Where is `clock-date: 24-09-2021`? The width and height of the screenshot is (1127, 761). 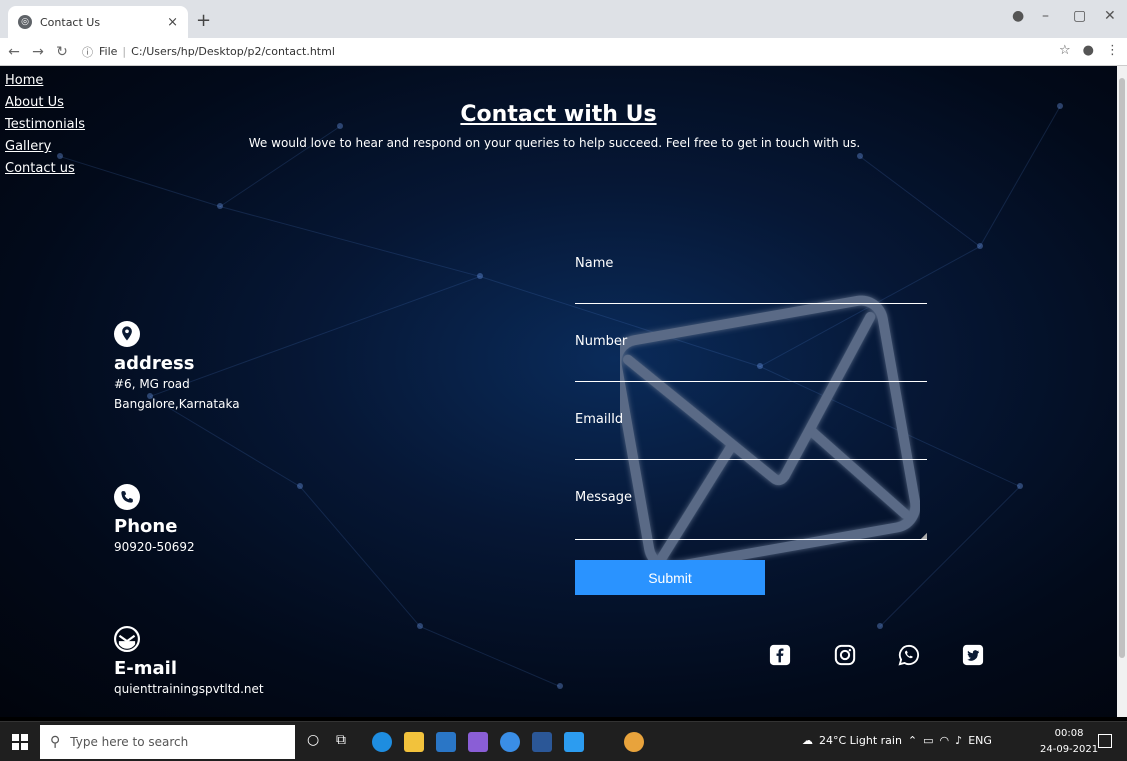
clock-date: 24-09-2021 is located at coordinates (1069, 749).